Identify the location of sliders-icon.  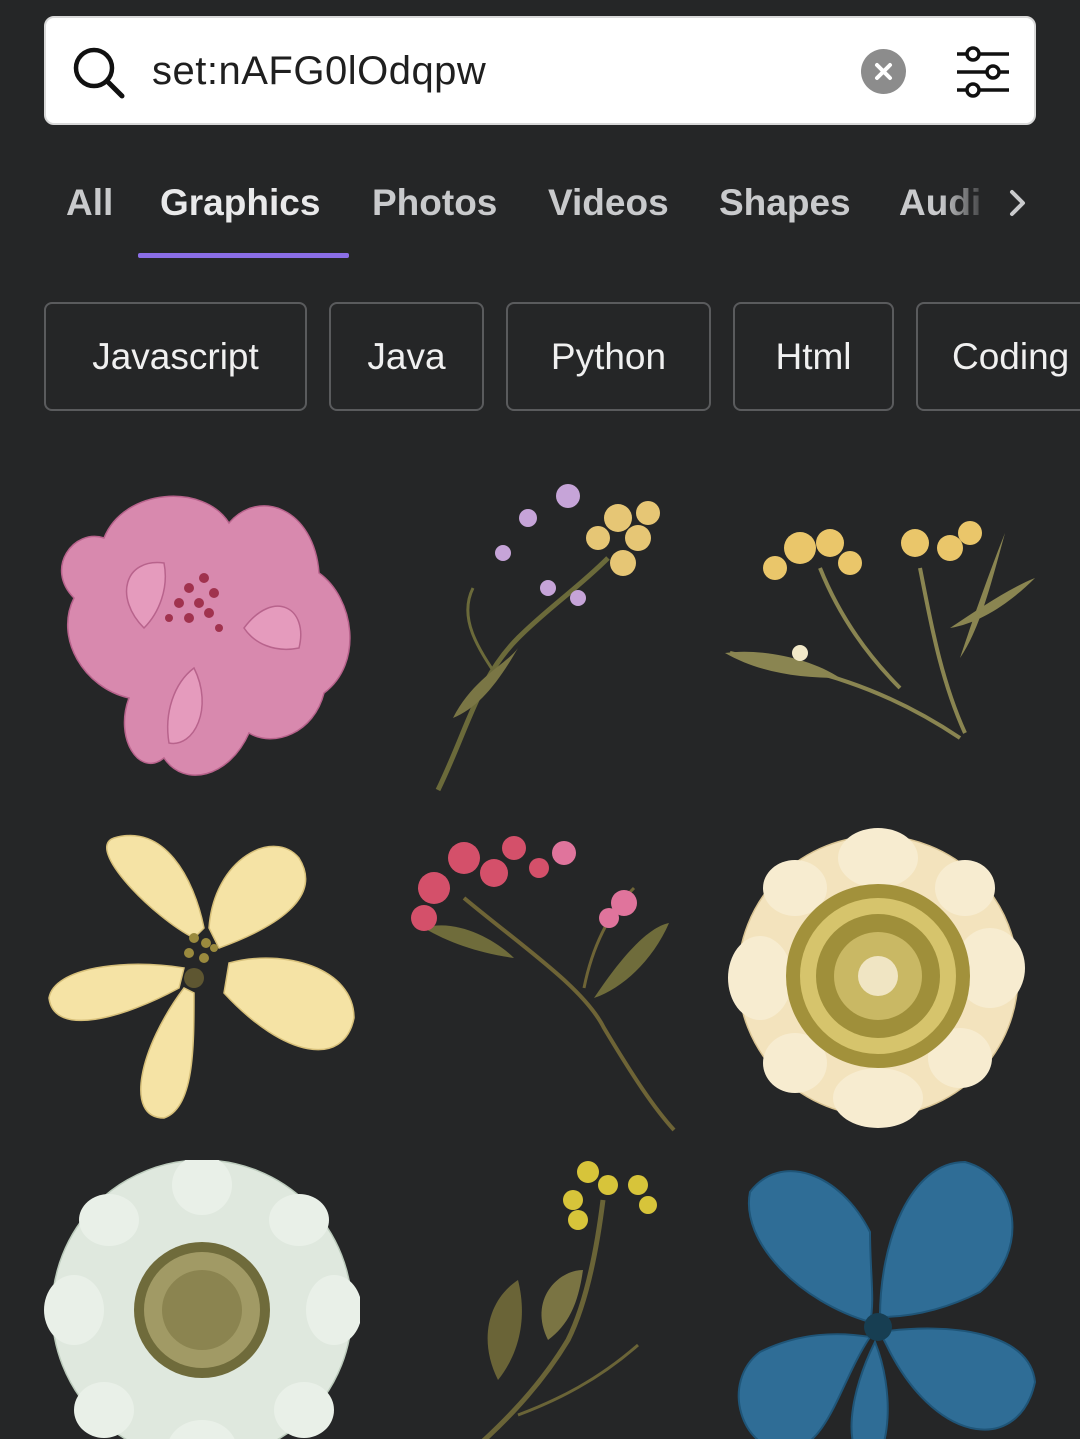
(983, 72).